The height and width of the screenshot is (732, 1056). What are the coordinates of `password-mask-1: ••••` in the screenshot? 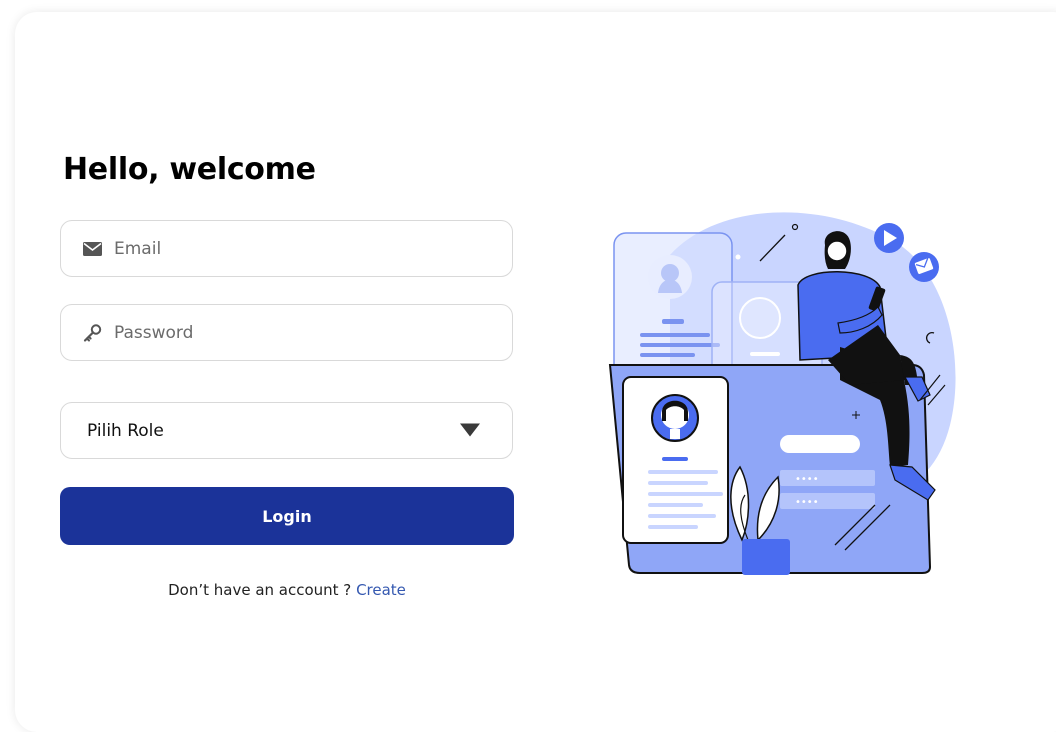 It's located at (807, 479).